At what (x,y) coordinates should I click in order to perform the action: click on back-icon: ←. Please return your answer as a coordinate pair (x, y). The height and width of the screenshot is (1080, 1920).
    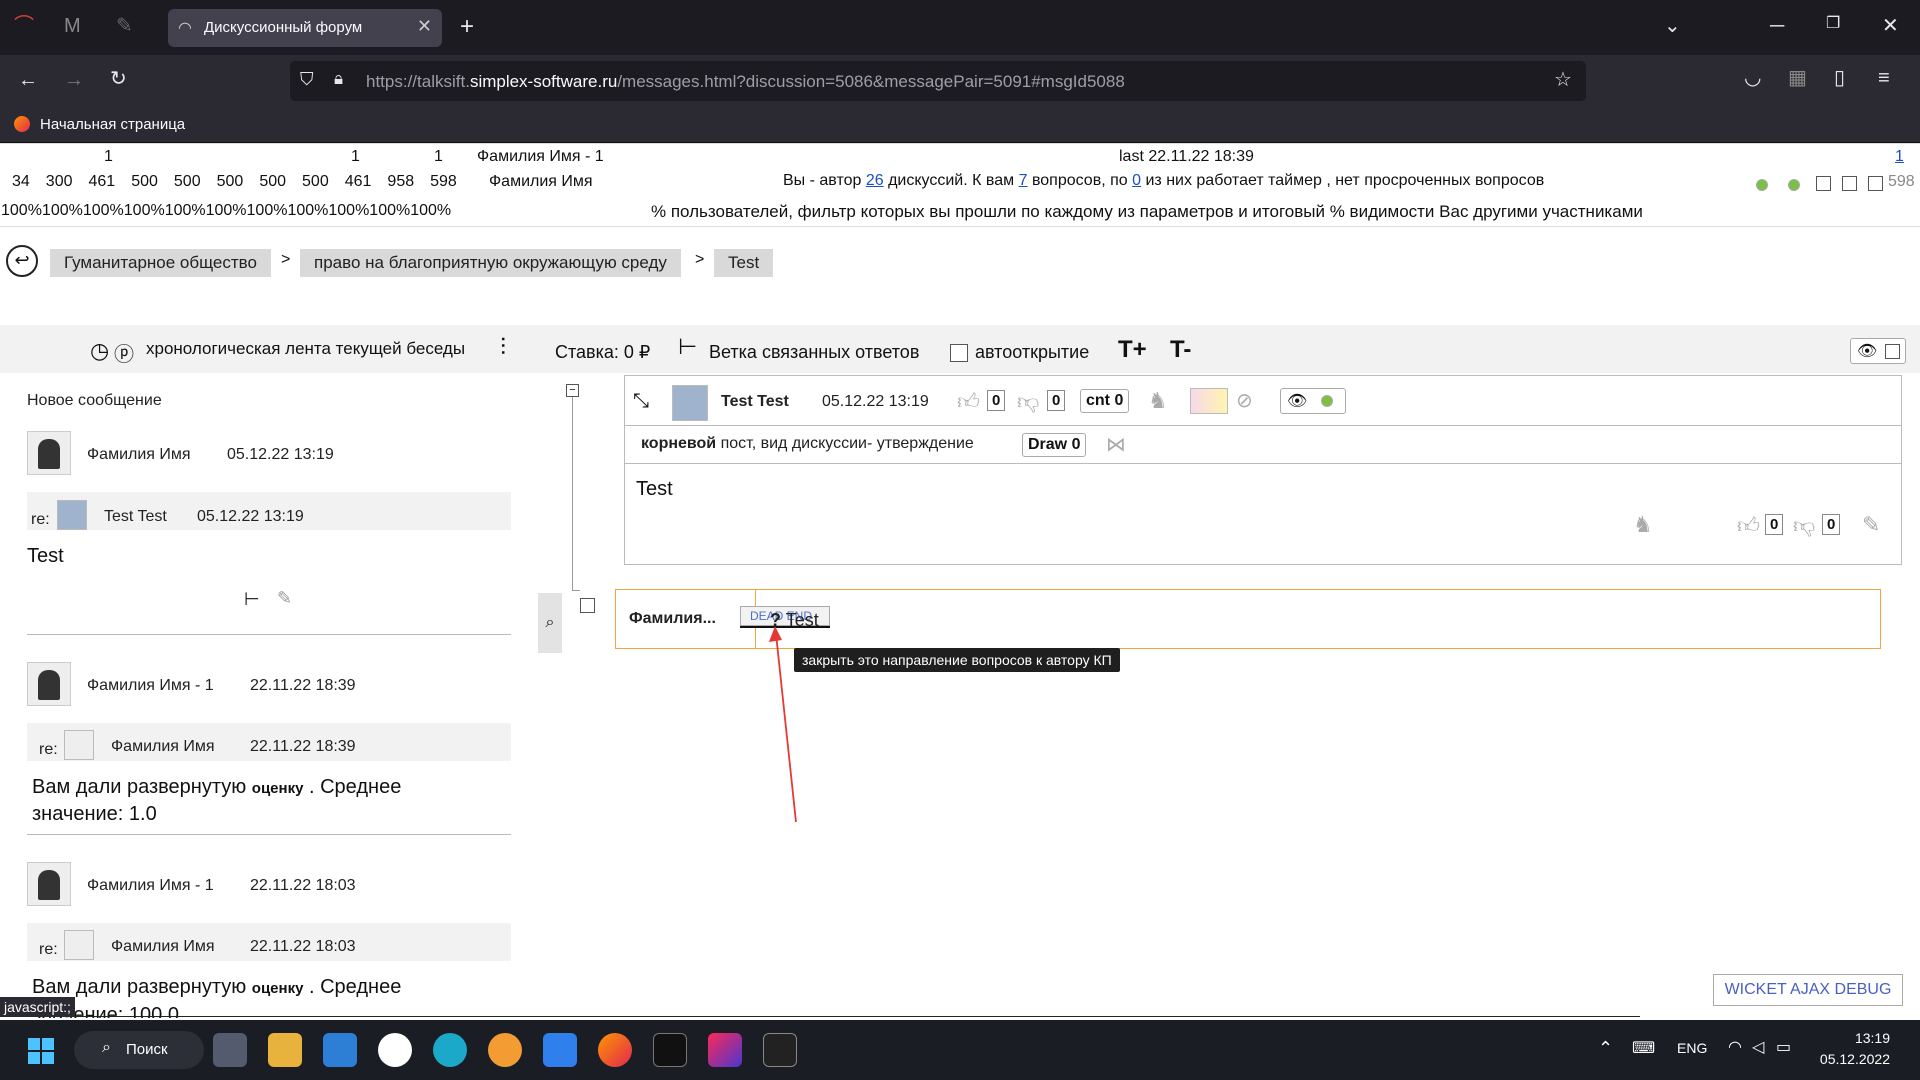
    Looking at the image, I should click on (28, 80).